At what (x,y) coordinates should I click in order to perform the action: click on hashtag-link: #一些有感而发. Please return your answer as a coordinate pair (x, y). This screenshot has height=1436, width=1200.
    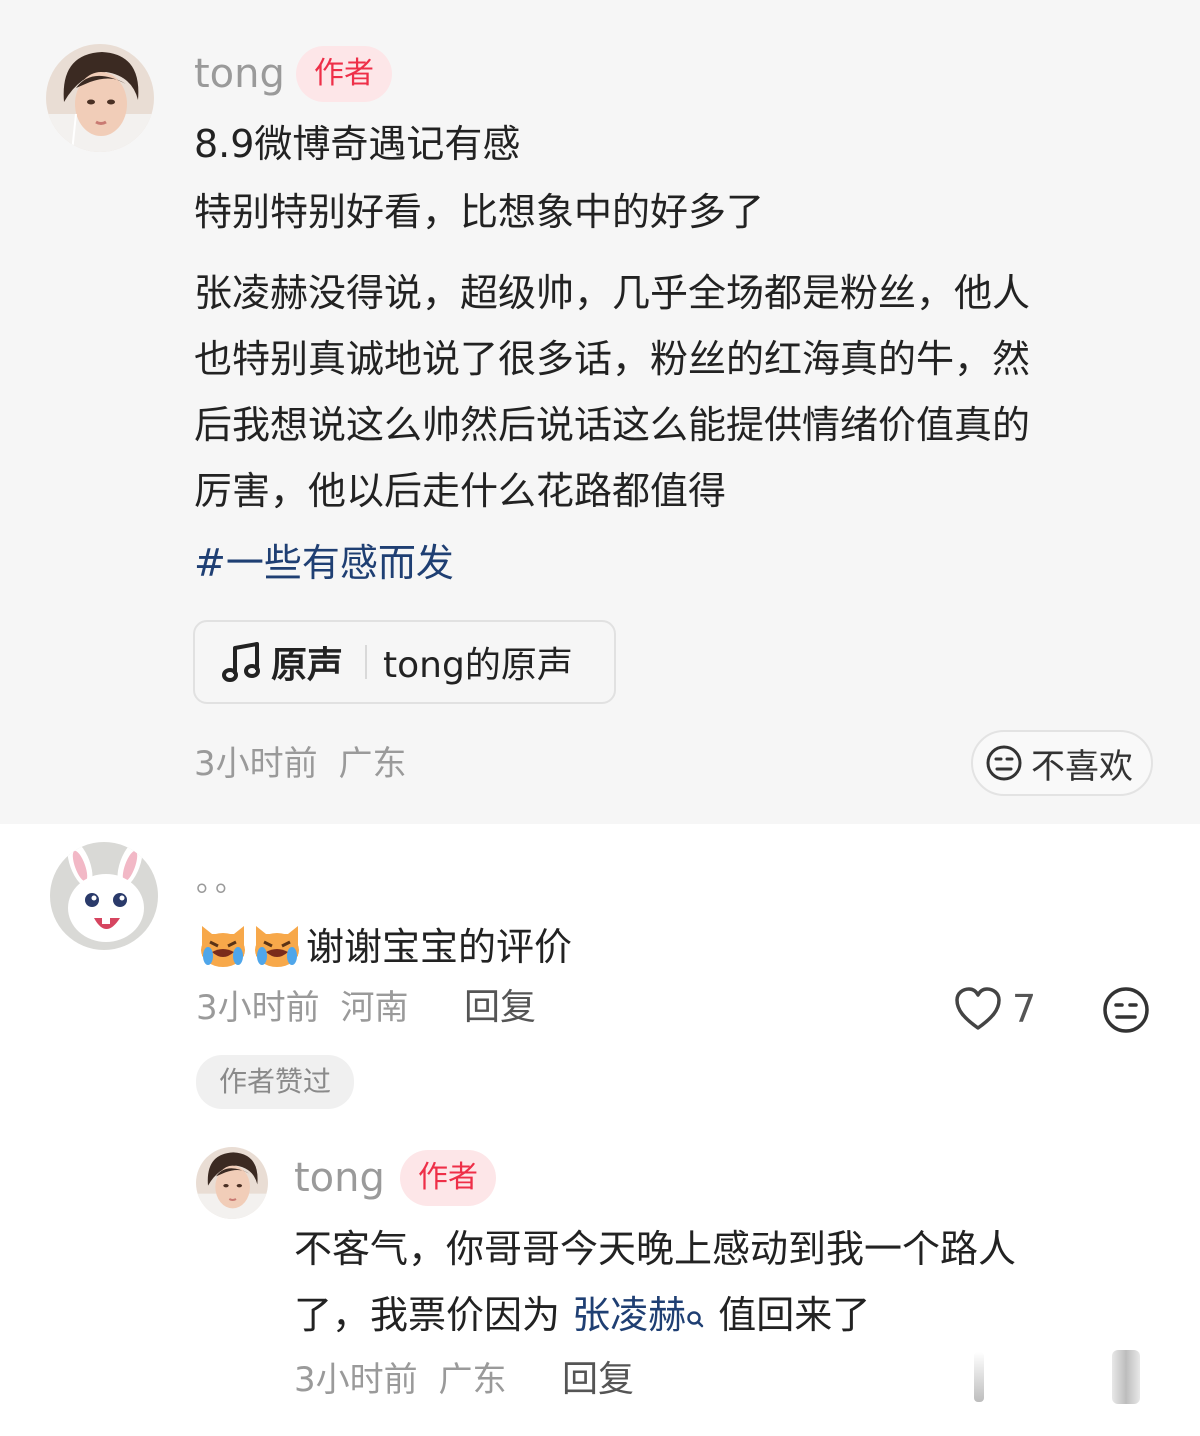
    Looking at the image, I should click on (324, 563).